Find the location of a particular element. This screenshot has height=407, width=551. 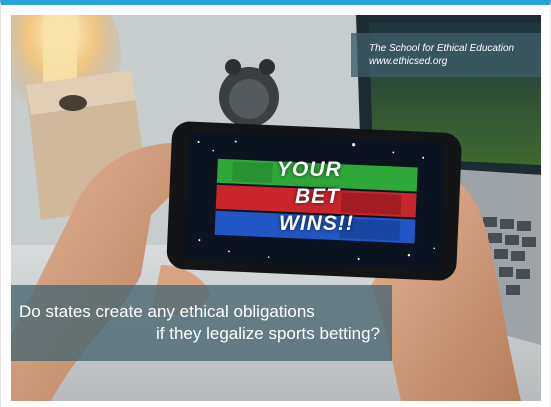

caption-line-2: if they legalize sports betting? is located at coordinates (268, 333).